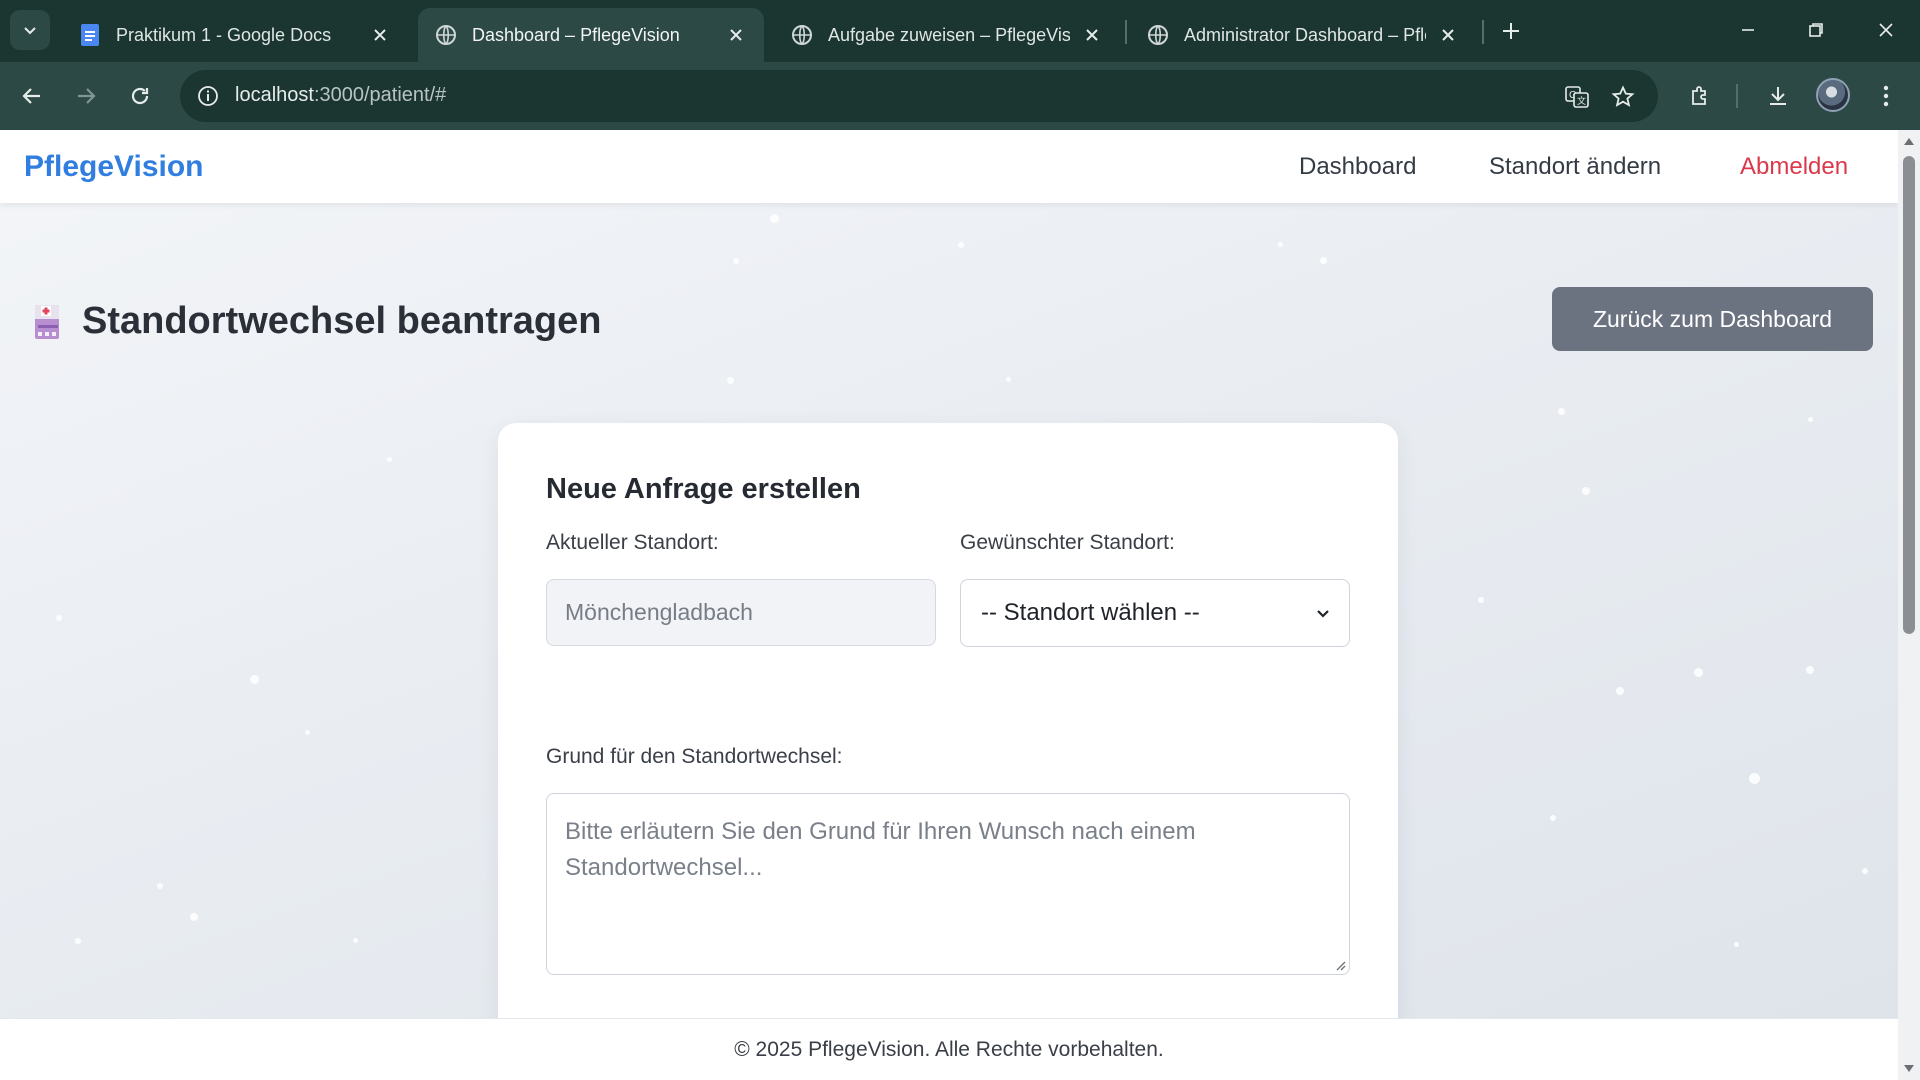 This screenshot has width=1920, height=1080. What do you see at coordinates (1067, 542) in the screenshot?
I see `desired-location-label: Gewünschter Standort:` at bounding box center [1067, 542].